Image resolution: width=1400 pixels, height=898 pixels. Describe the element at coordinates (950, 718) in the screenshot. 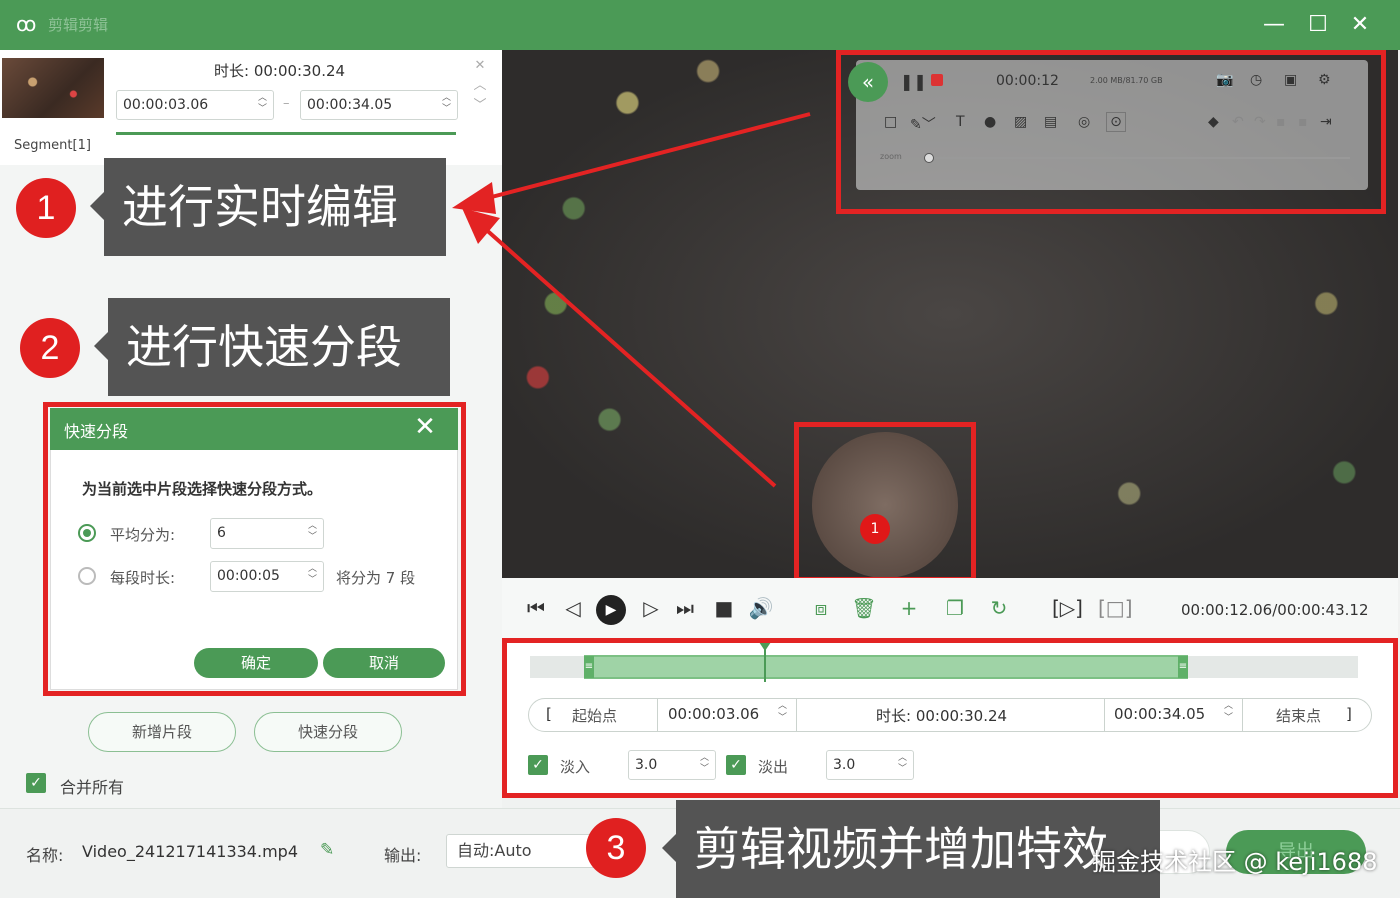

I see `timeline-highlight-box` at that location.